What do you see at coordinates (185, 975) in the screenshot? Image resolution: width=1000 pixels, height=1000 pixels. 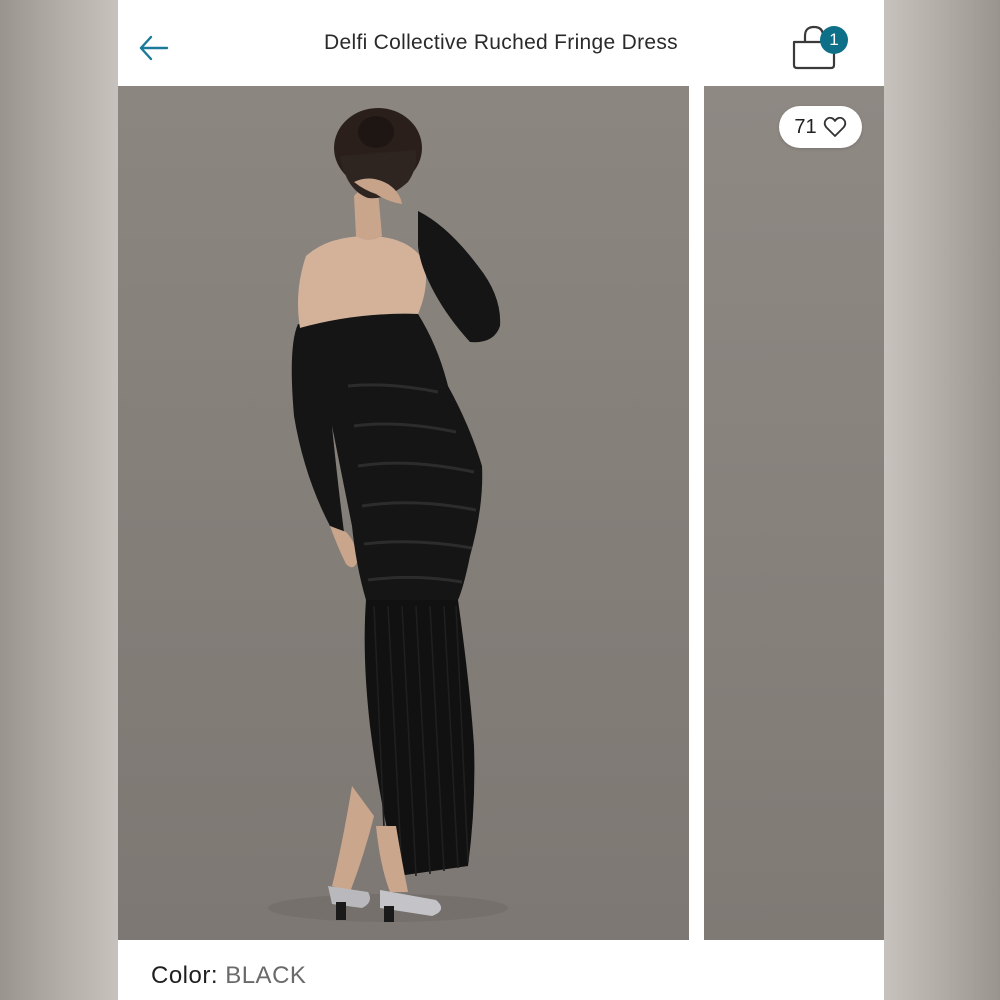 I see `color-label: Color:` at bounding box center [185, 975].